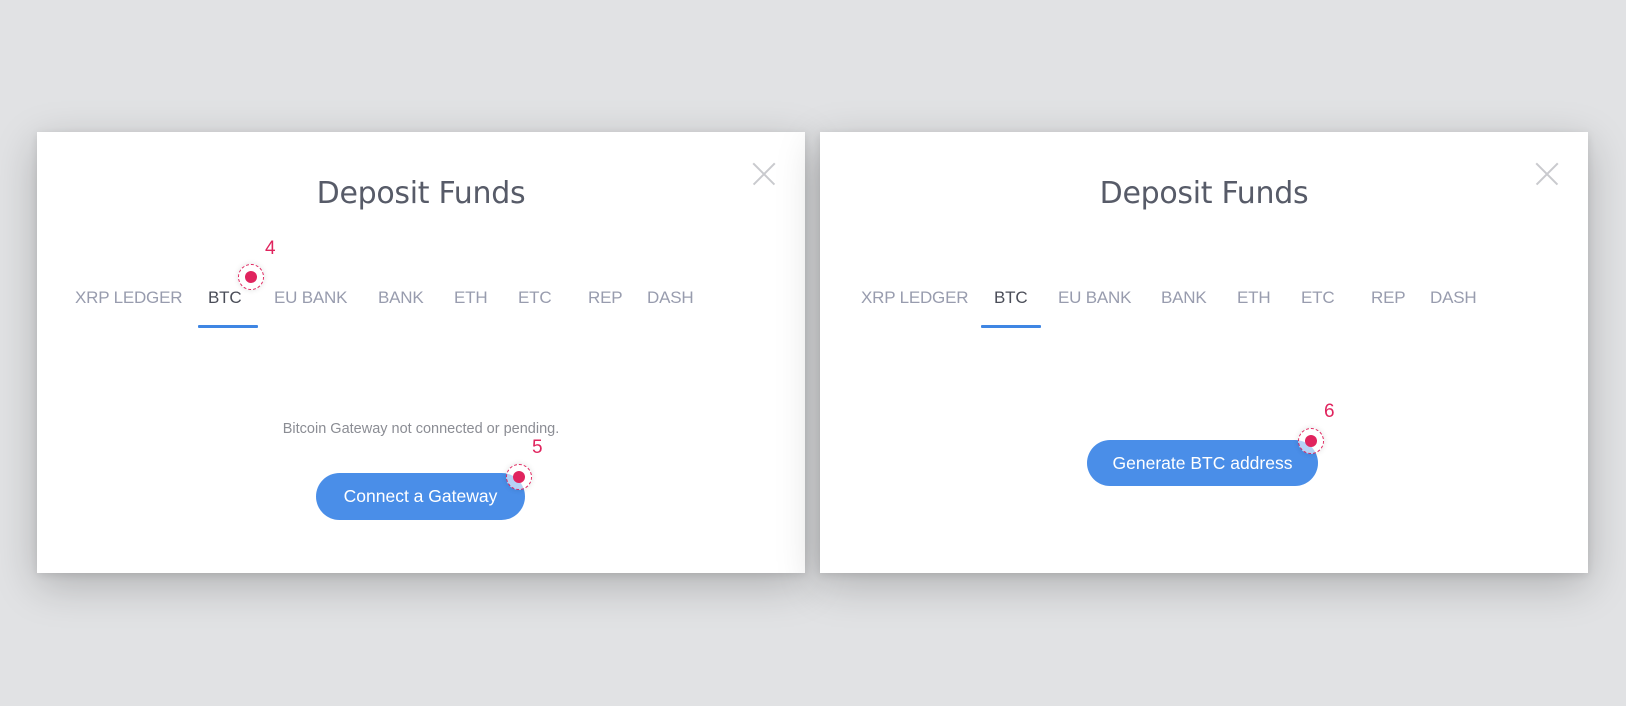 The image size is (1626, 706). I want to click on generate-btc-address-button: Generate BTC address, so click(1202, 463).